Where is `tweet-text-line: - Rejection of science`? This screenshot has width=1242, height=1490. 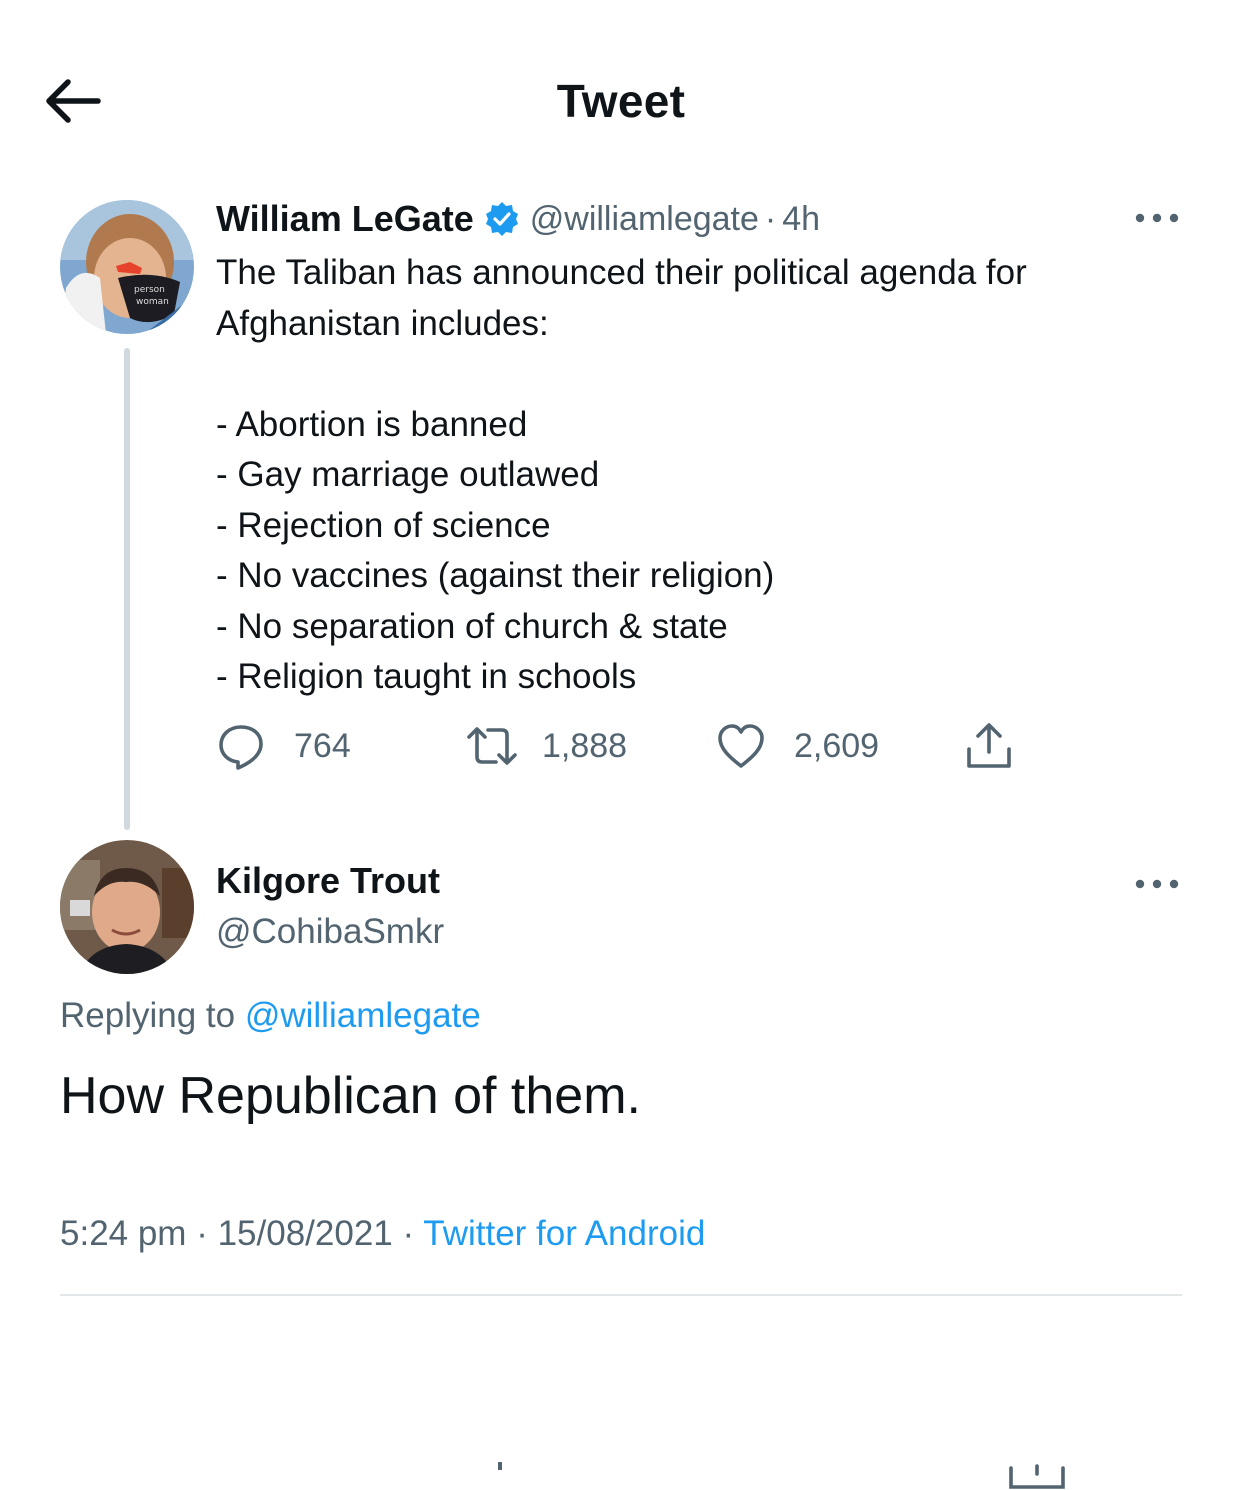 tweet-text-line: - Rejection of science is located at coordinates (383, 525).